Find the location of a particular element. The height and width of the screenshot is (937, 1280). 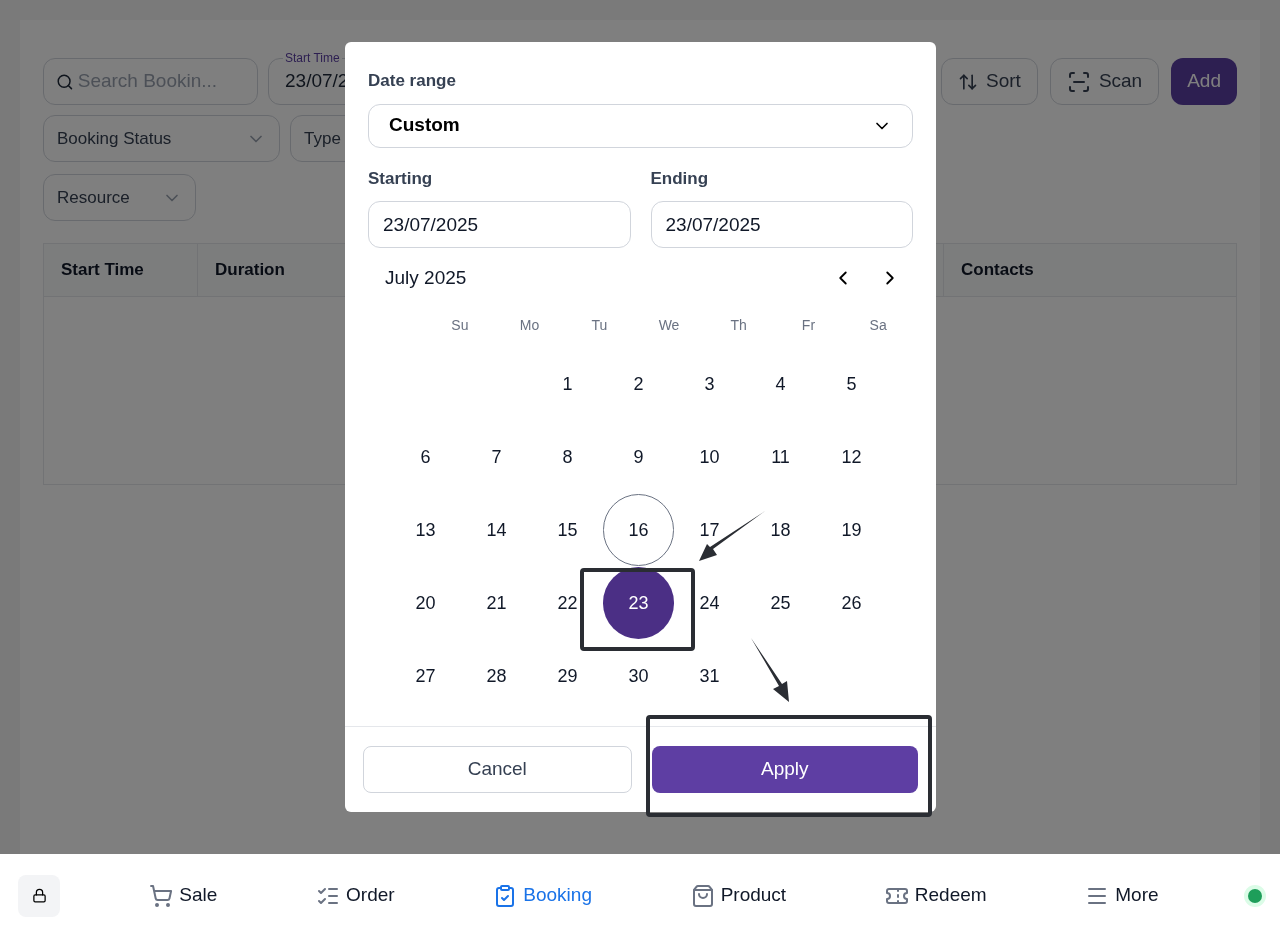

field-label: Starting is located at coordinates (401, 178).